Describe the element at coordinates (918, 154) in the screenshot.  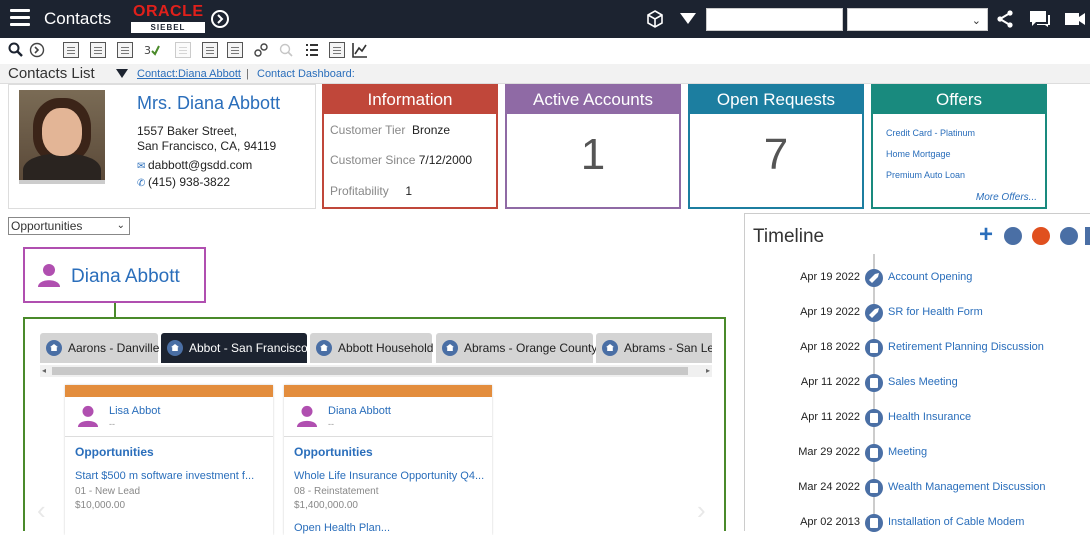
I see `offer-link: Home Mortgage` at that location.